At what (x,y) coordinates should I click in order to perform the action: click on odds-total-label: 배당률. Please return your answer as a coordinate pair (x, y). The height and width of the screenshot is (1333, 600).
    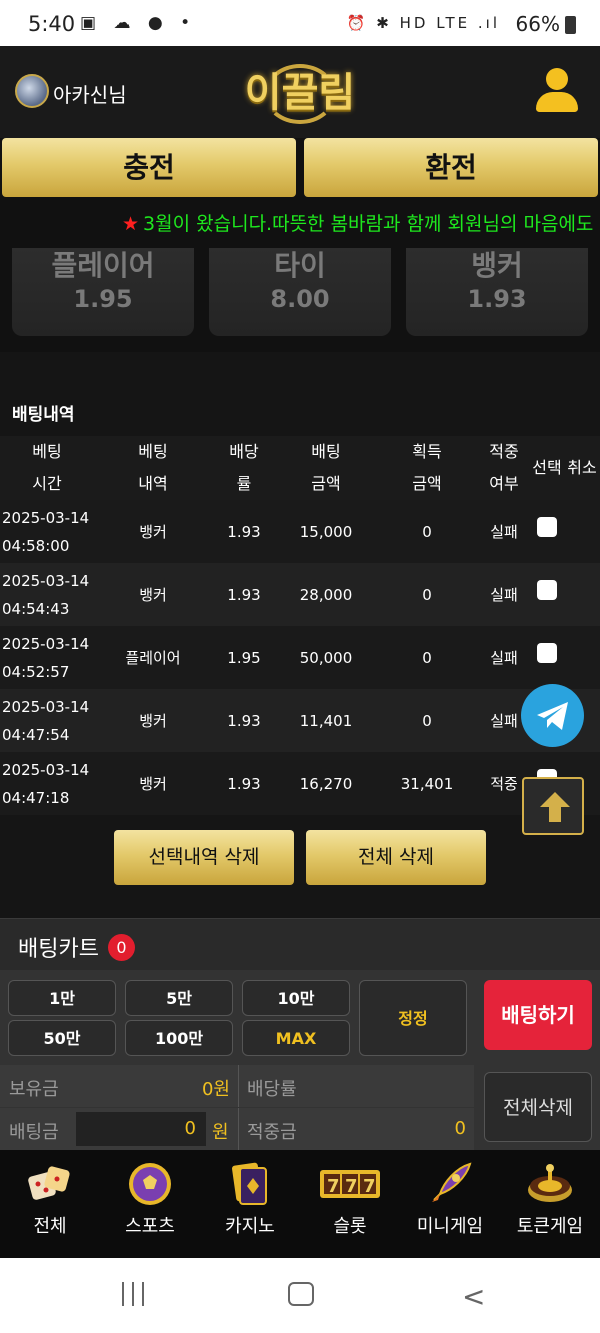
    Looking at the image, I should click on (272, 1089).